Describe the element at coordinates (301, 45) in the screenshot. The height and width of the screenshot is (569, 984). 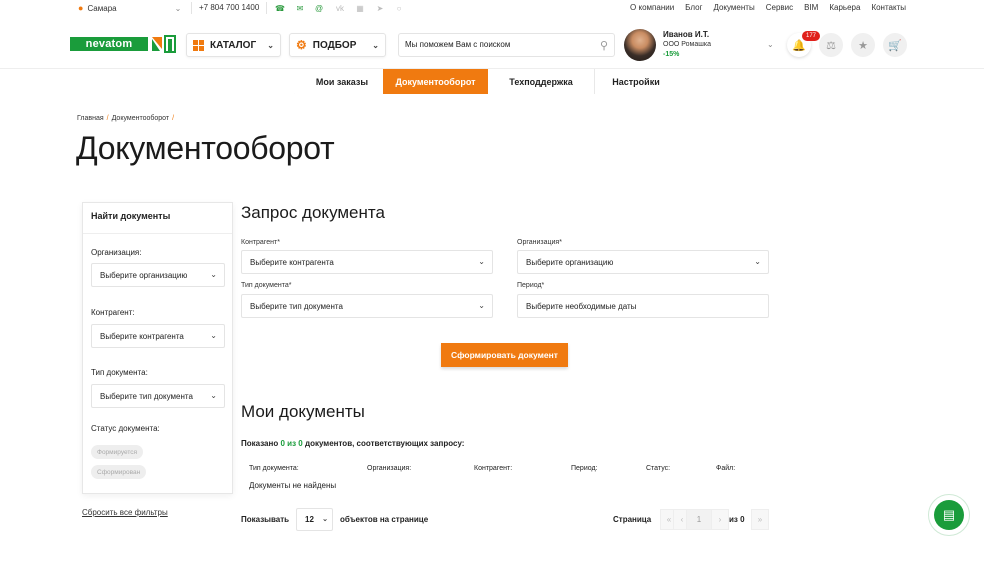
I see `gear-icon: ⚙` at that location.